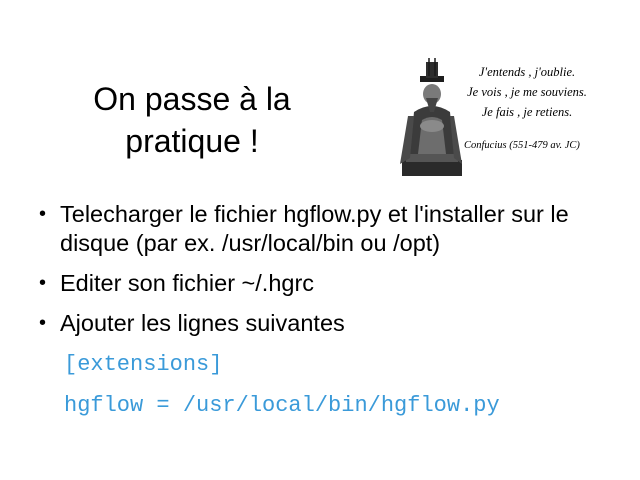 Image resolution: width=640 pixels, height=480 pixels. Describe the element at coordinates (202, 323) in the screenshot. I see `bullet-text: Ajouter les lignes suivantes` at that location.